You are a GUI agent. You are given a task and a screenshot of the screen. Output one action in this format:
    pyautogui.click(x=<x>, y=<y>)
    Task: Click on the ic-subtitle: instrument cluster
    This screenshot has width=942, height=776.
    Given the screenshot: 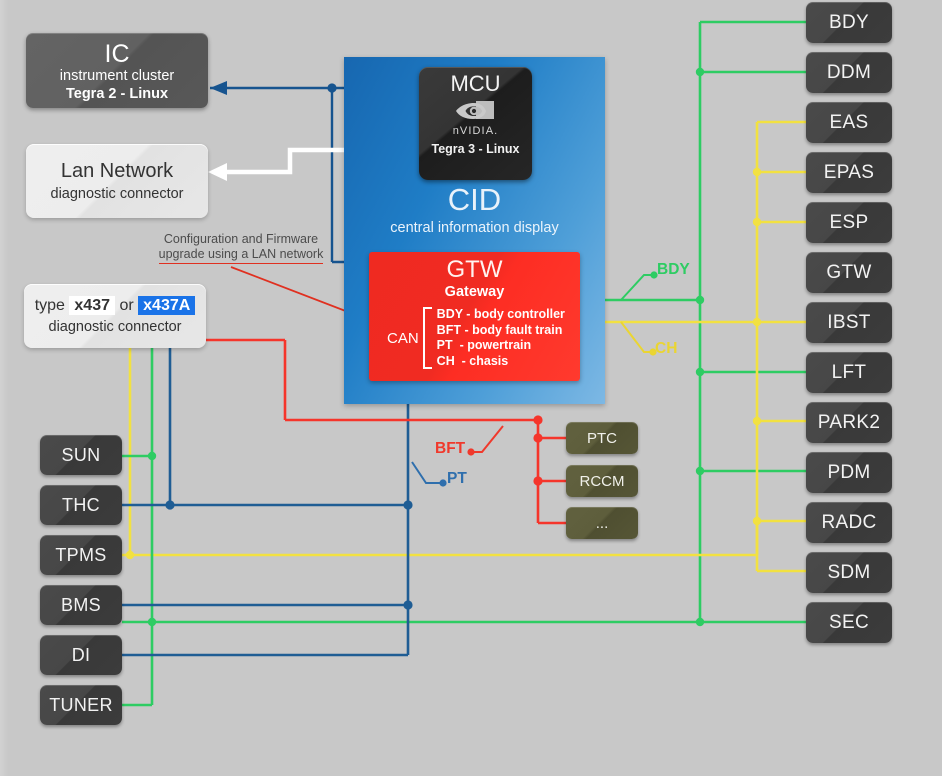 What is the action you would take?
    pyautogui.click(x=117, y=75)
    